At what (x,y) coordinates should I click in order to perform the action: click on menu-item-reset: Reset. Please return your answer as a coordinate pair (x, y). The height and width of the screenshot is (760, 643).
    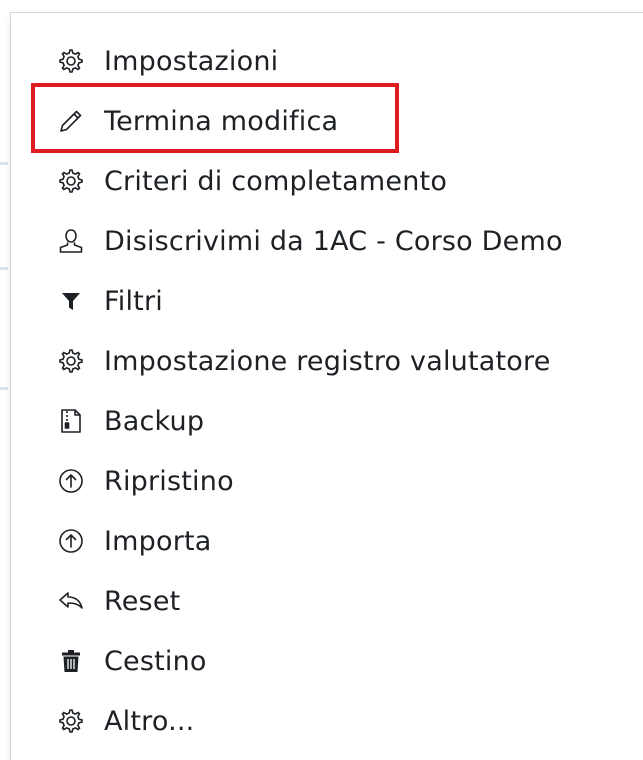
    Looking at the image, I should click on (118, 601).